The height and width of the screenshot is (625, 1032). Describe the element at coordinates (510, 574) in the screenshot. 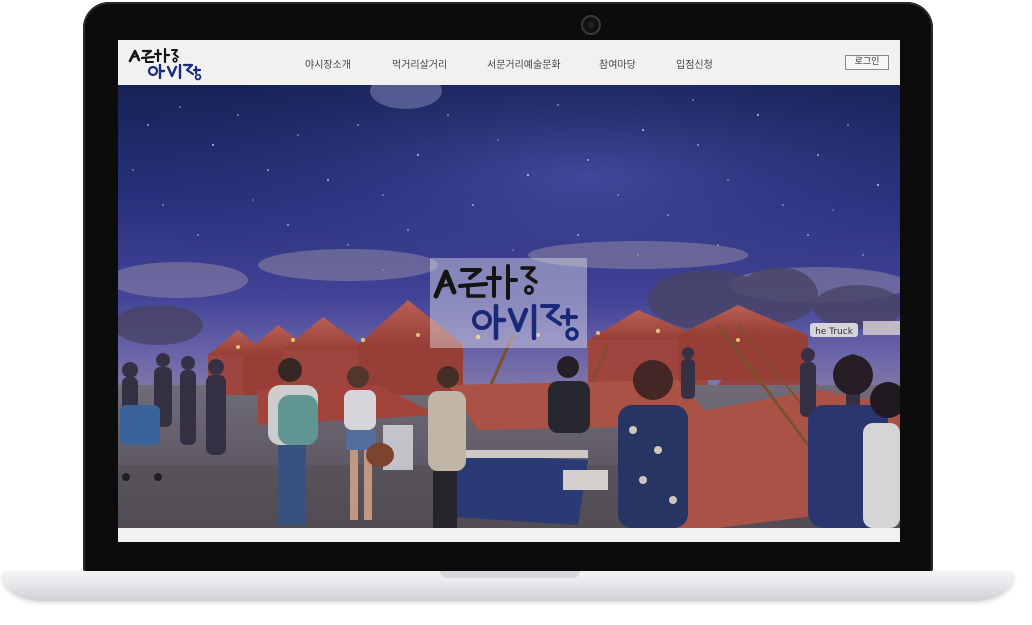

I see `laptop-hinge-notch` at that location.